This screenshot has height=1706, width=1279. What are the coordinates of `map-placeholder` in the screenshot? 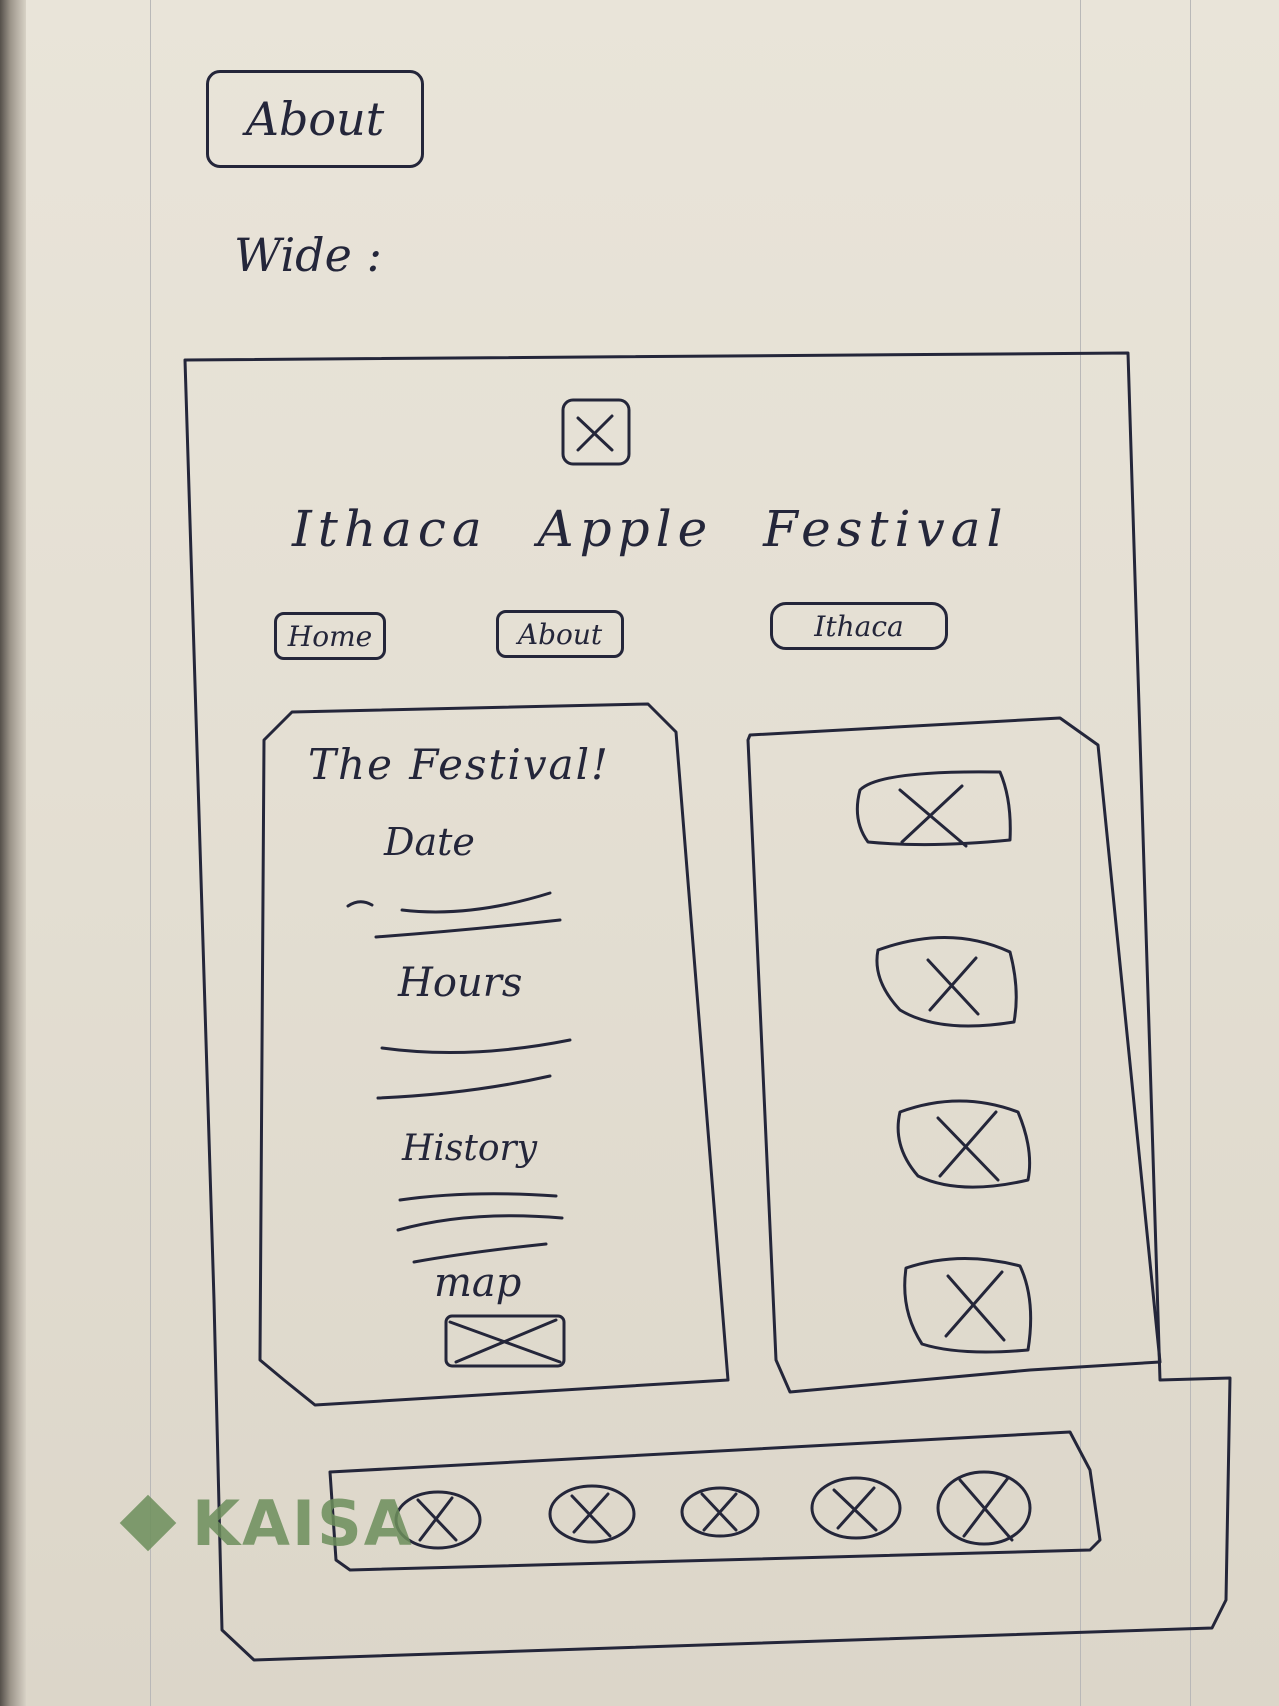 It's located at (505, 1341).